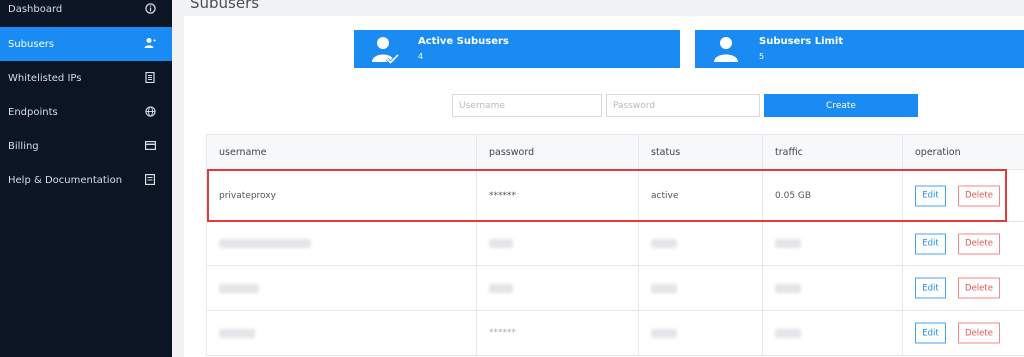 This screenshot has width=1024, height=357. I want to click on sidebar-item-dashboard: Dashboard, so click(86, 13).